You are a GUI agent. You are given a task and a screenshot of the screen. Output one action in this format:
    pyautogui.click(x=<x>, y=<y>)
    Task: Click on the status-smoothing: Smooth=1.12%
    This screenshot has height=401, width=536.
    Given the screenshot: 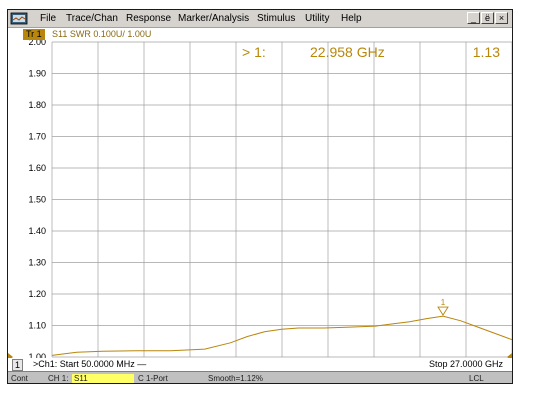 What is the action you would take?
    pyautogui.click(x=235, y=378)
    